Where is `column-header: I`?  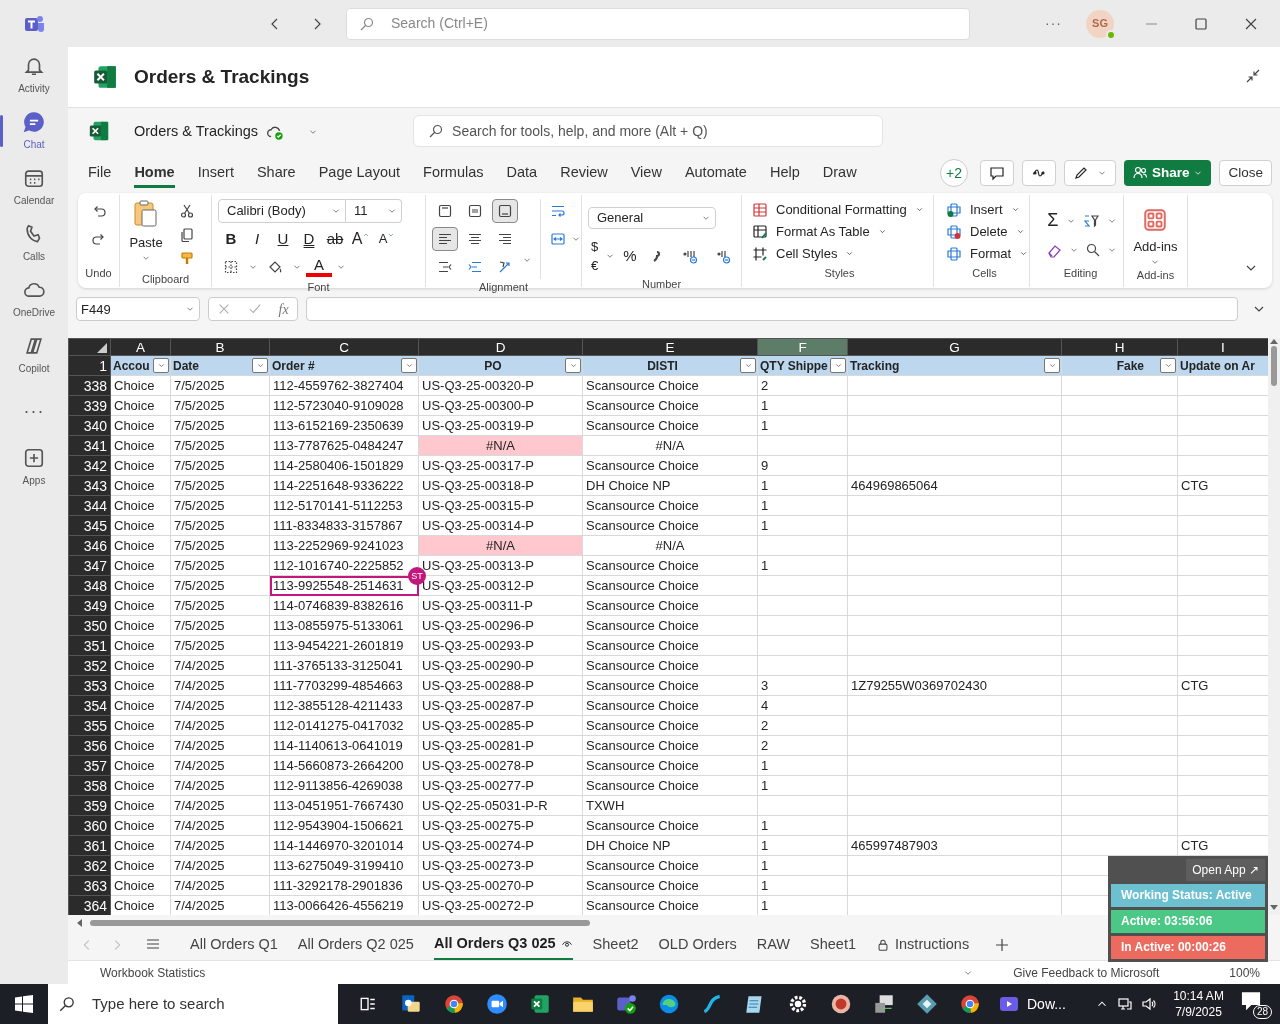 column-header: I is located at coordinates (1222, 347).